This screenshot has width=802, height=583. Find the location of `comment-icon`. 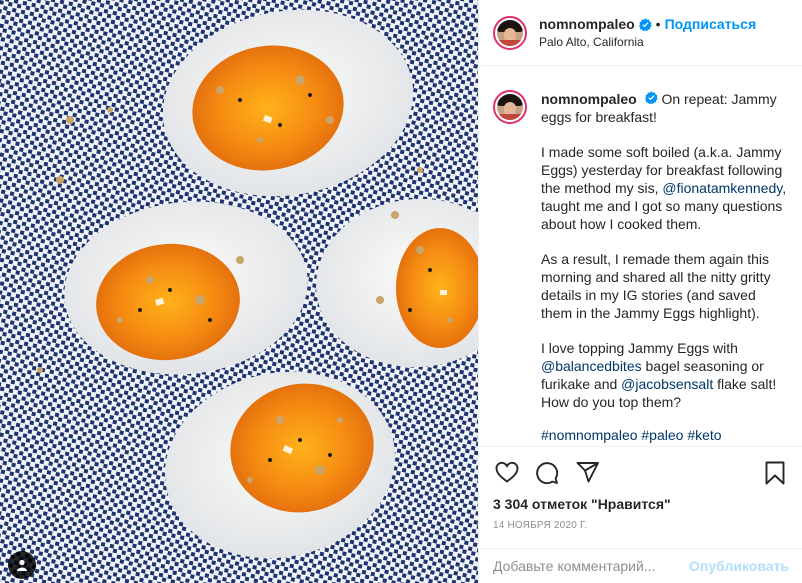

comment-icon is located at coordinates (547, 475).